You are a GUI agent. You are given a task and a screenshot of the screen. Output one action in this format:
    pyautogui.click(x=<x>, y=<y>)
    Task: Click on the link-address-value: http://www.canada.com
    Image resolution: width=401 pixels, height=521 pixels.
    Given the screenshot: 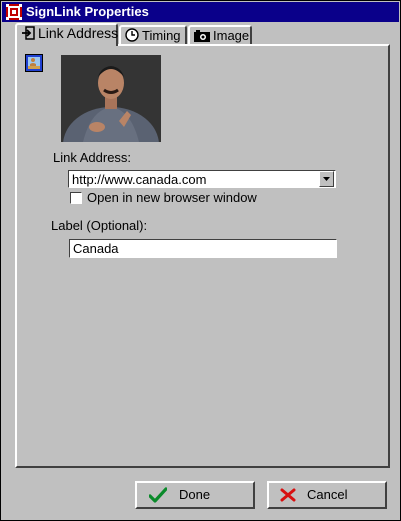 What is the action you would take?
    pyautogui.click(x=139, y=179)
    